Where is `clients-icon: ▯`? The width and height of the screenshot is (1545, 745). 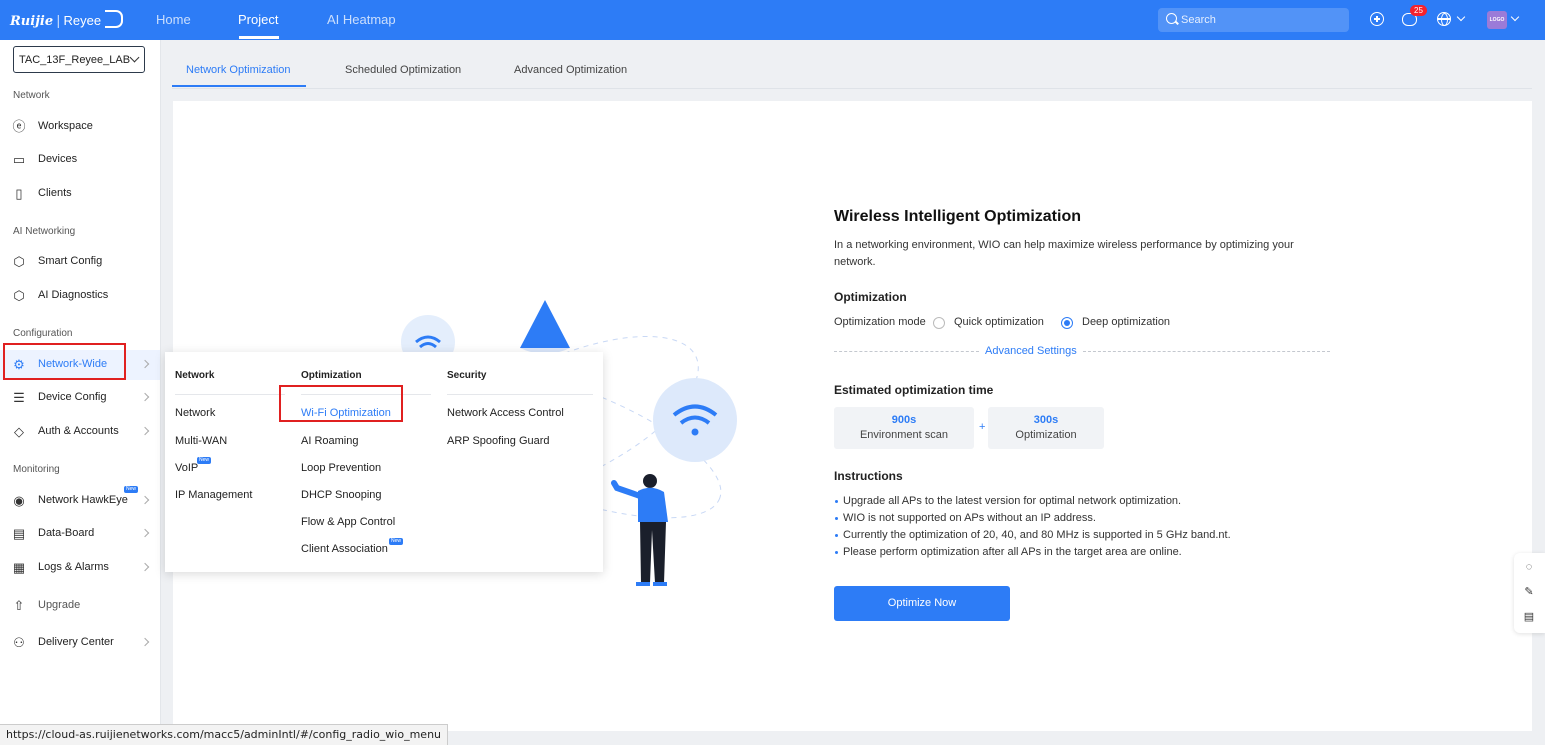
clients-icon: ▯ is located at coordinates (19, 193).